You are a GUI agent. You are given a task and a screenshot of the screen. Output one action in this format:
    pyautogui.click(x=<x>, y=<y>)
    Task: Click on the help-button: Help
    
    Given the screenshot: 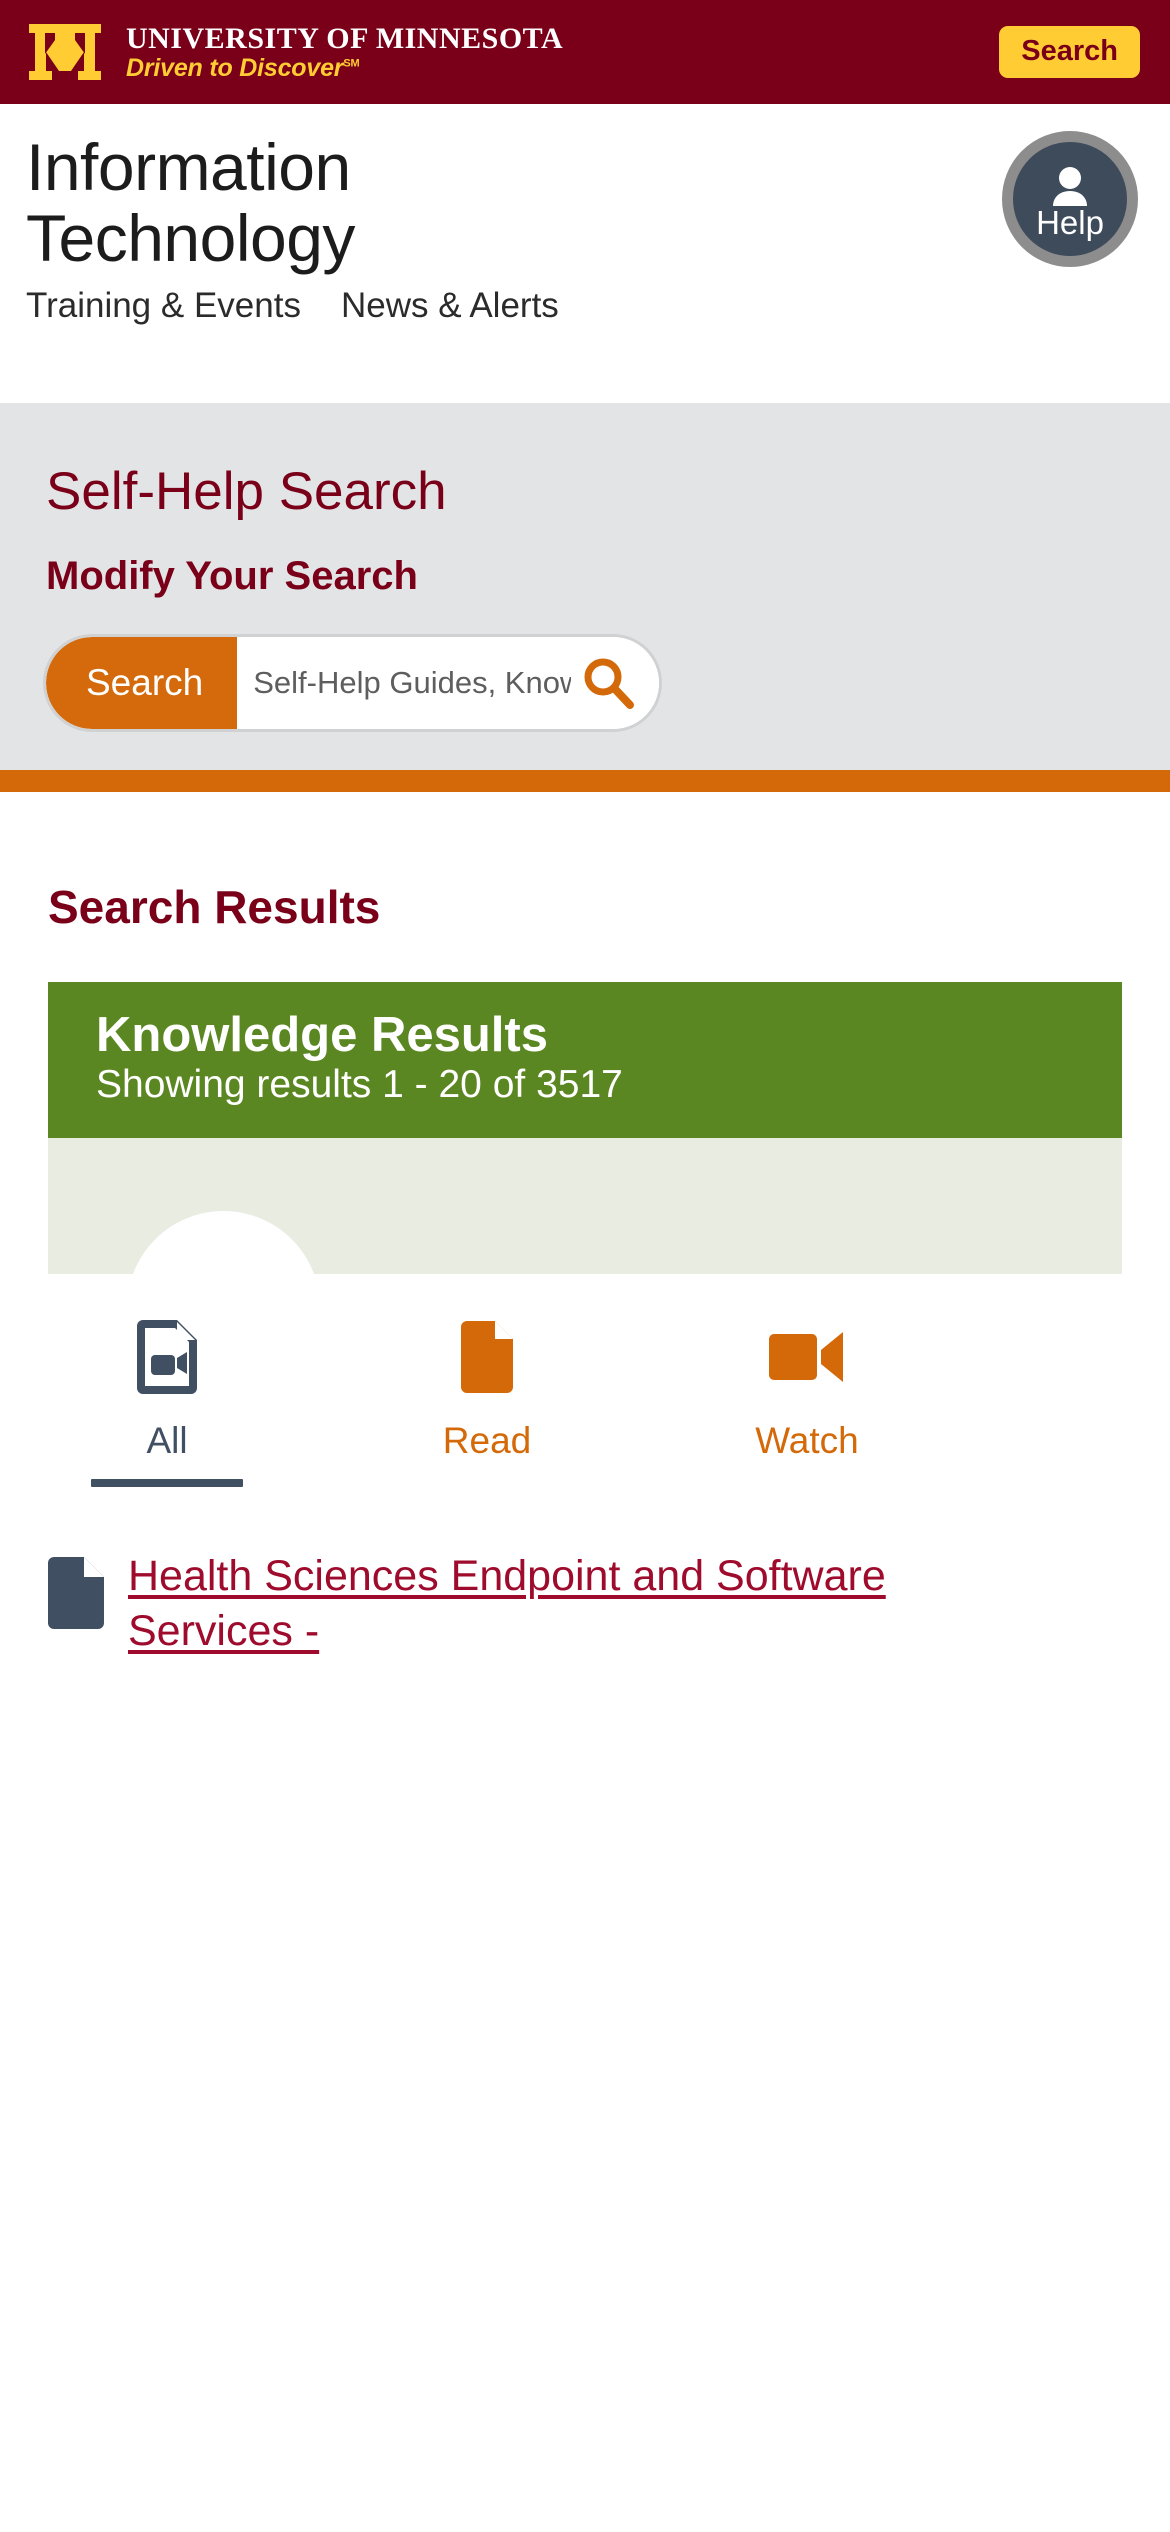 What is the action you would take?
    pyautogui.click(x=1070, y=199)
    